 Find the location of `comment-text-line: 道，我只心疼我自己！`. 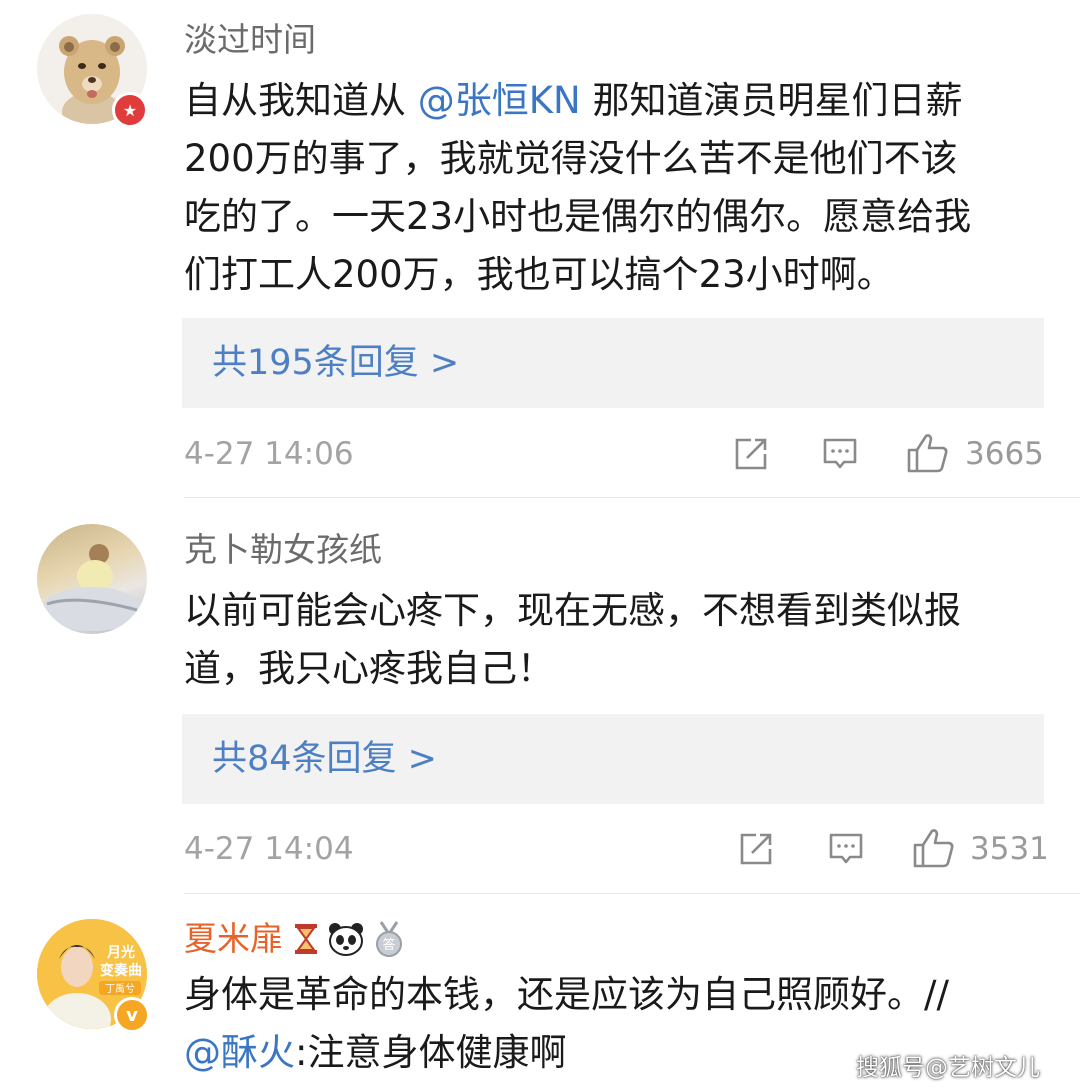

comment-text-line: 道，我只心疼我自己！ is located at coordinates (369, 668).